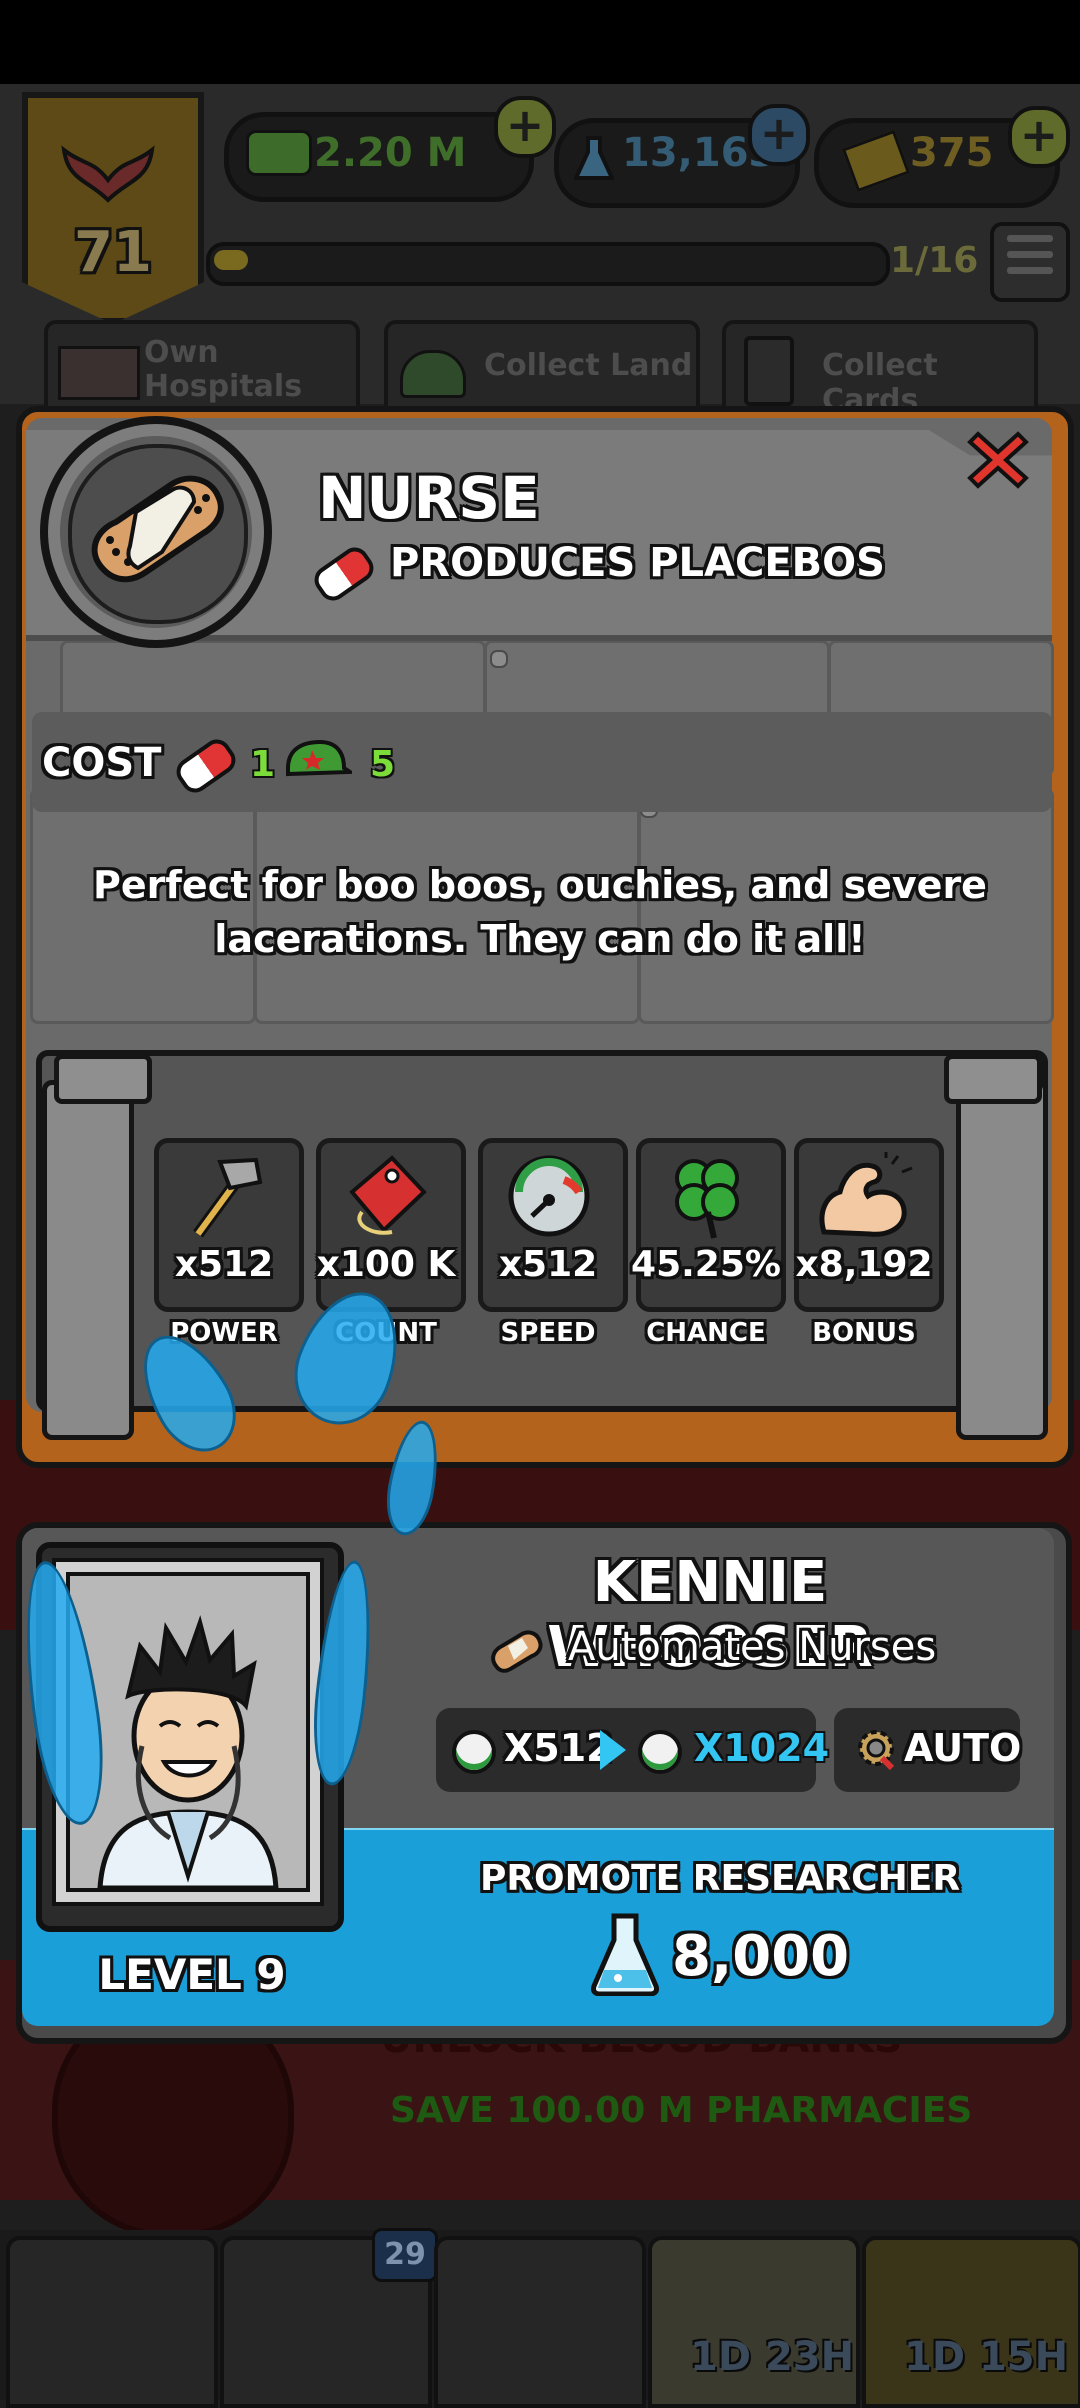  What do you see at coordinates (383, 764) in the screenshot?
I see `cost-caps: 5` at bounding box center [383, 764].